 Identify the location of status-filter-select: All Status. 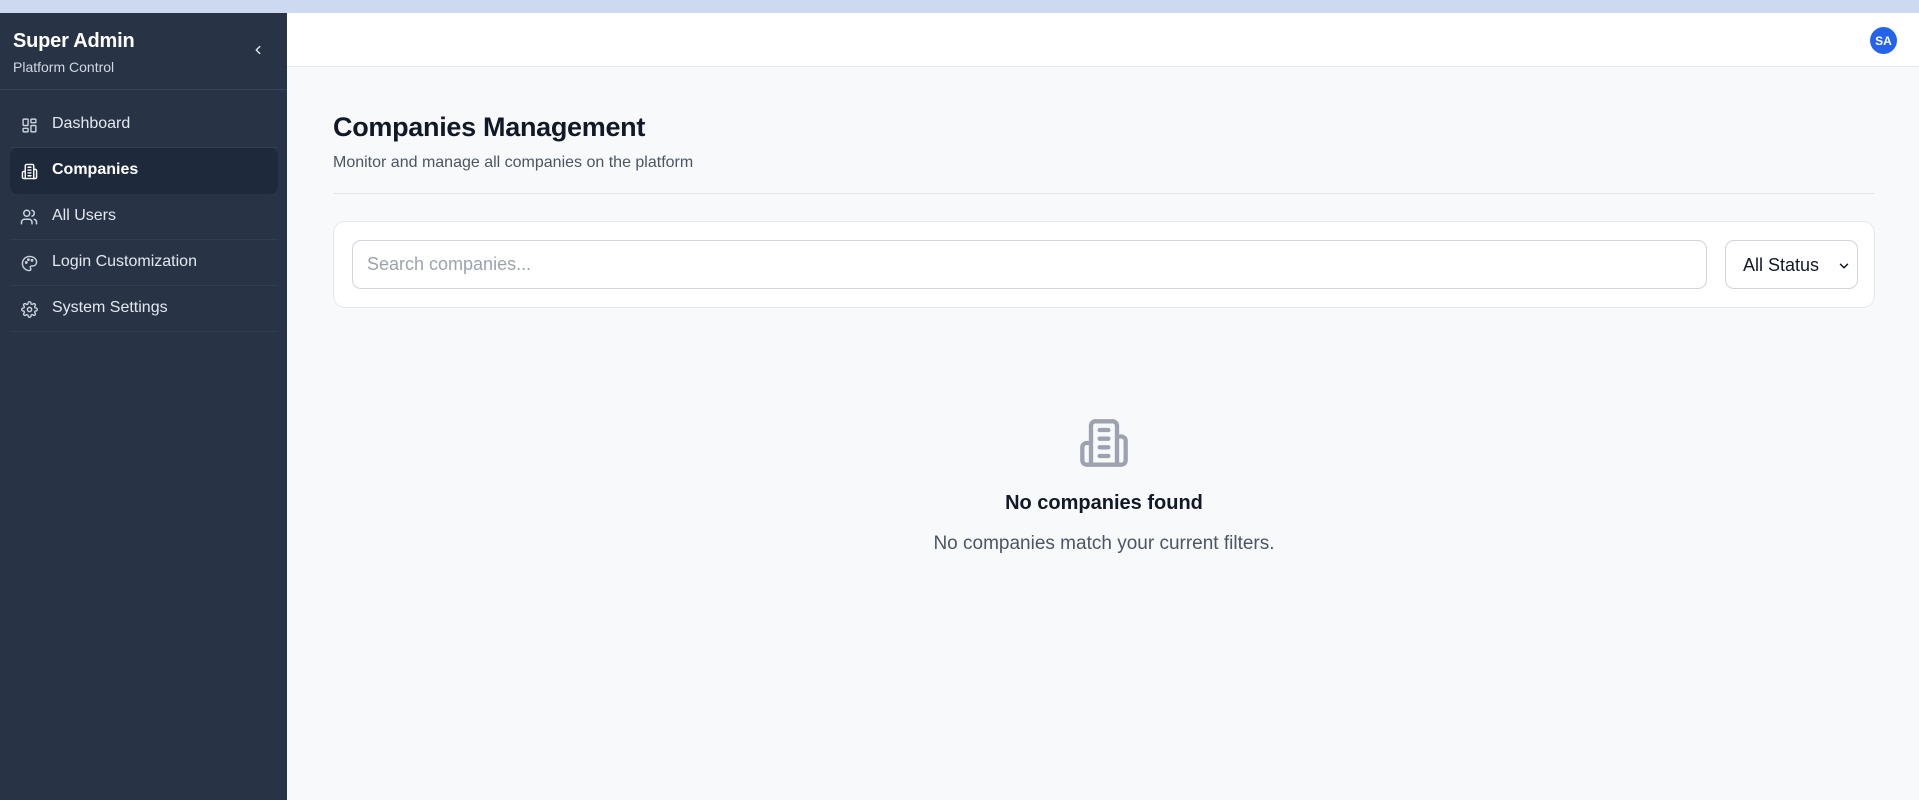
(1791, 264).